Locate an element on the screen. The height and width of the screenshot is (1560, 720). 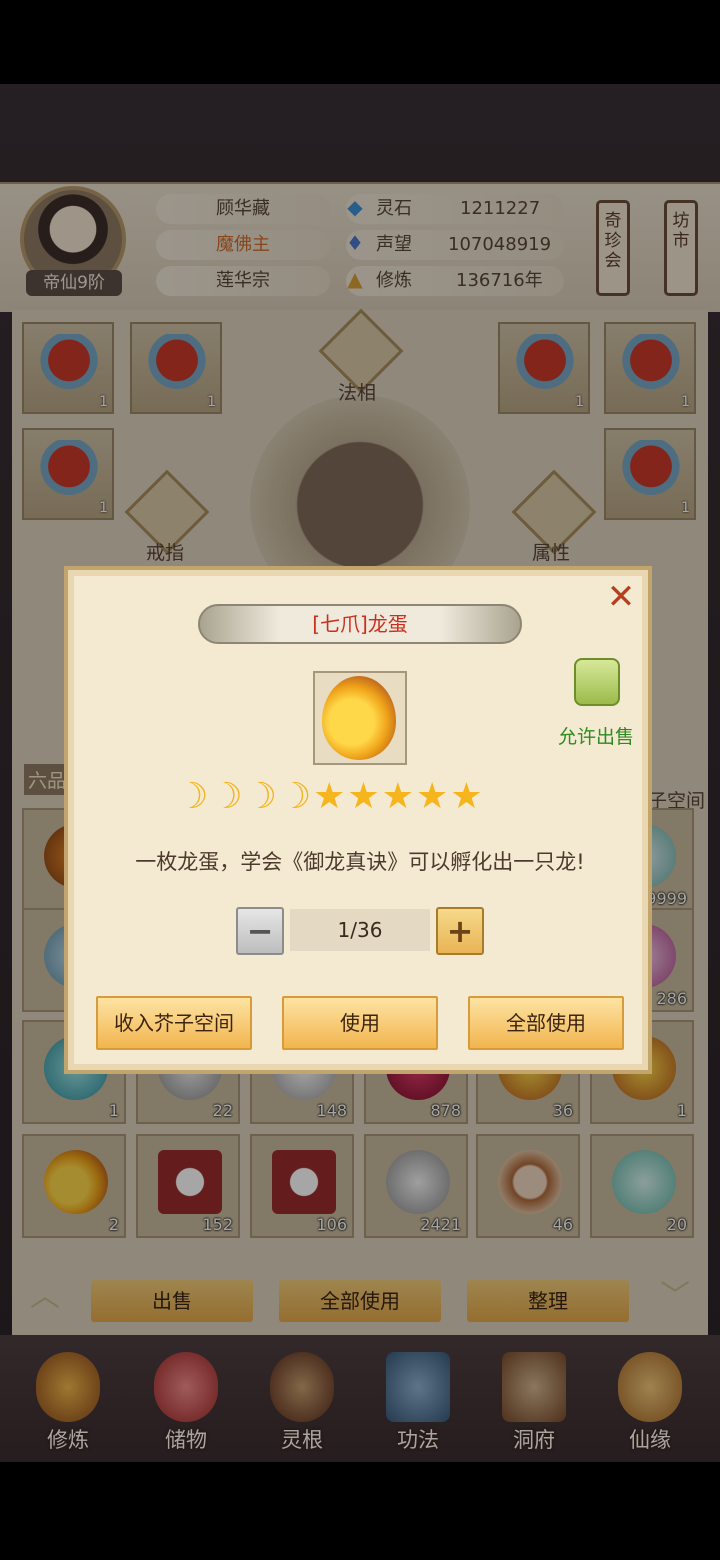
decrease-button: − is located at coordinates (260, 931).